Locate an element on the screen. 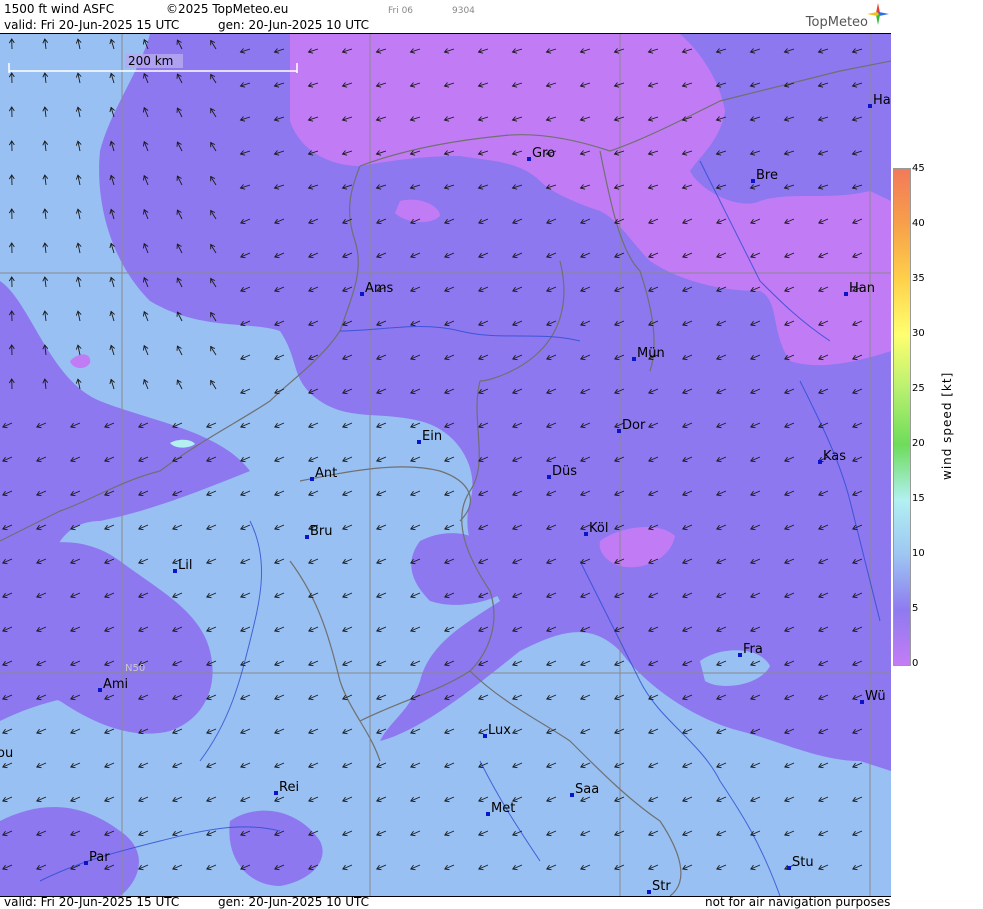 This screenshot has width=983, height=909. legend-tick-label: 15 is located at coordinates (918, 498).